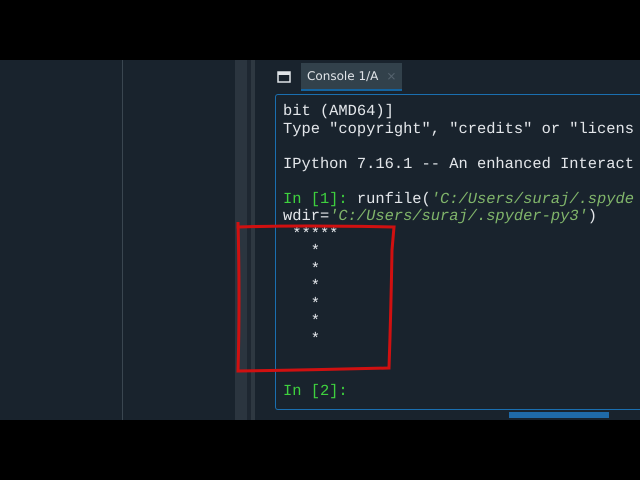  What do you see at coordinates (532, 199) in the screenshot?
I see `string-literal: 'C:/Users/suraj/.spyde` at bounding box center [532, 199].